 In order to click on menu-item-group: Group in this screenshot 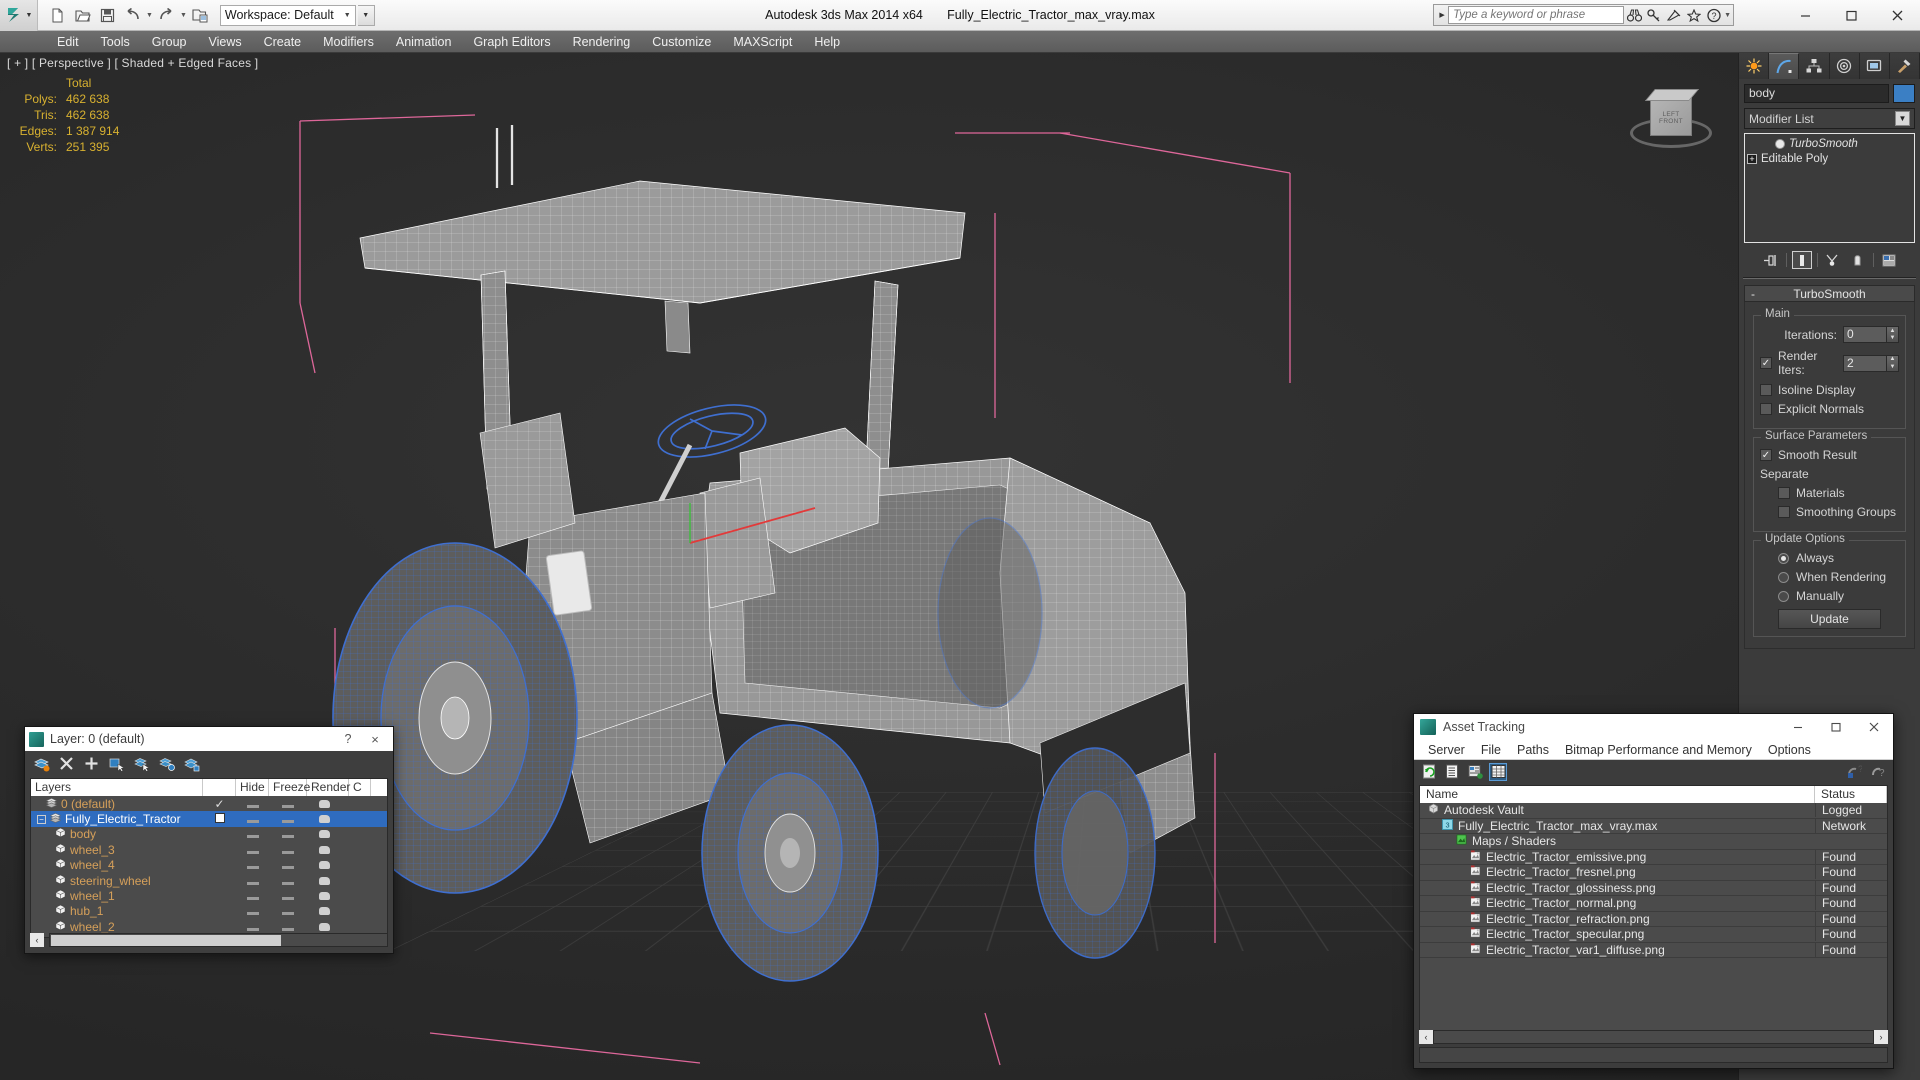, I will do `click(169, 42)`.